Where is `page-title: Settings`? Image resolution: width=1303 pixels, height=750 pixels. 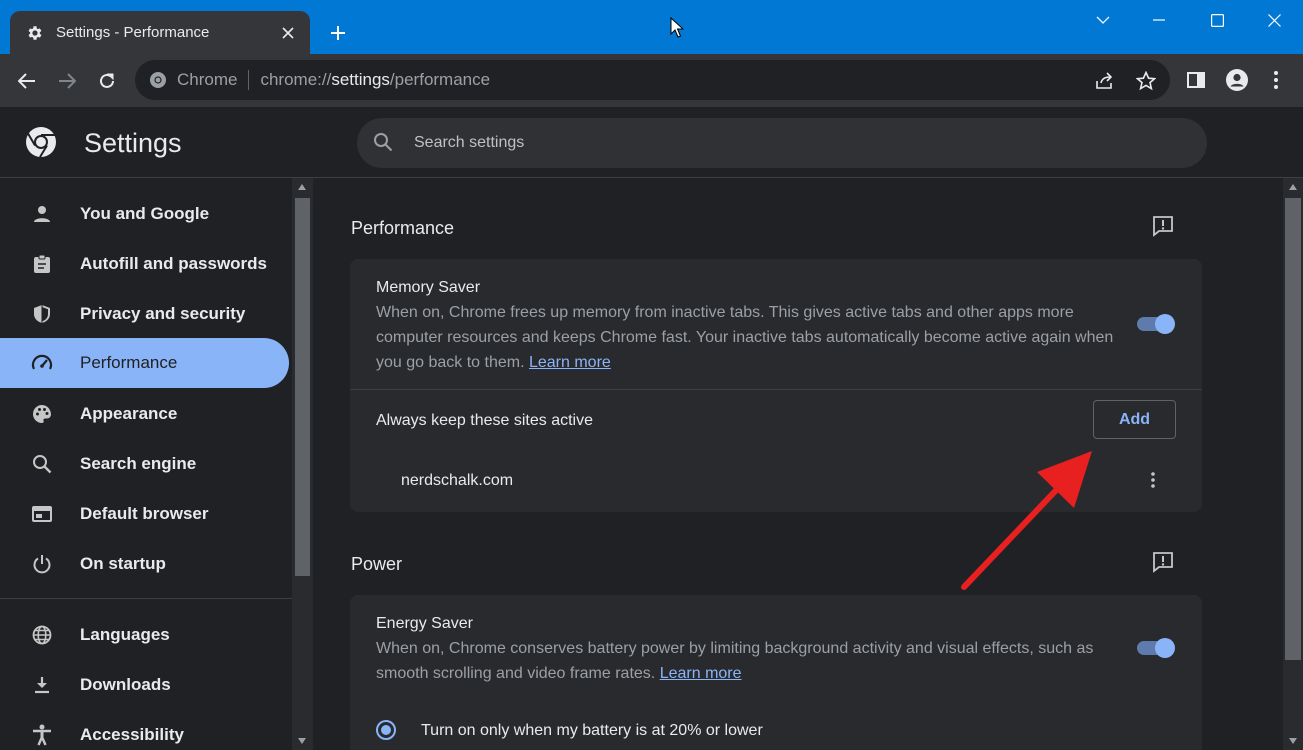
page-title: Settings is located at coordinates (133, 143).